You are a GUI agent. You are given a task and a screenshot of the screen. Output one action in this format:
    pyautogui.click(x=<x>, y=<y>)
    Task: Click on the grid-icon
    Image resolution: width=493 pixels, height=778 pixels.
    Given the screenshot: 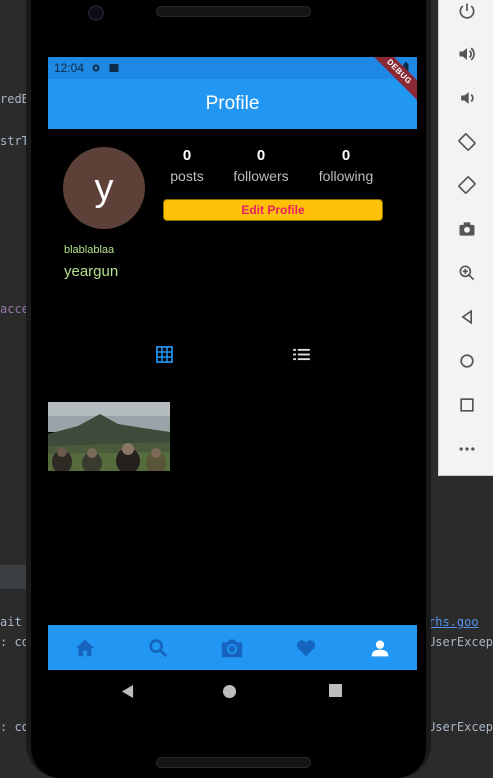 What is the action you would take?
    pyautogui.click(x=164, y=354)
    